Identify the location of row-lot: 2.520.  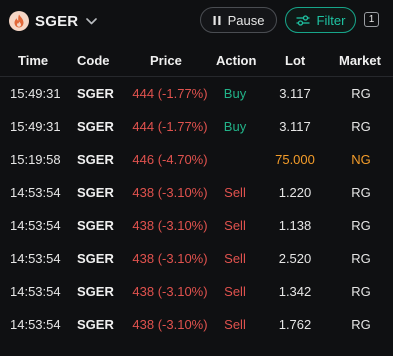
(295, 258).